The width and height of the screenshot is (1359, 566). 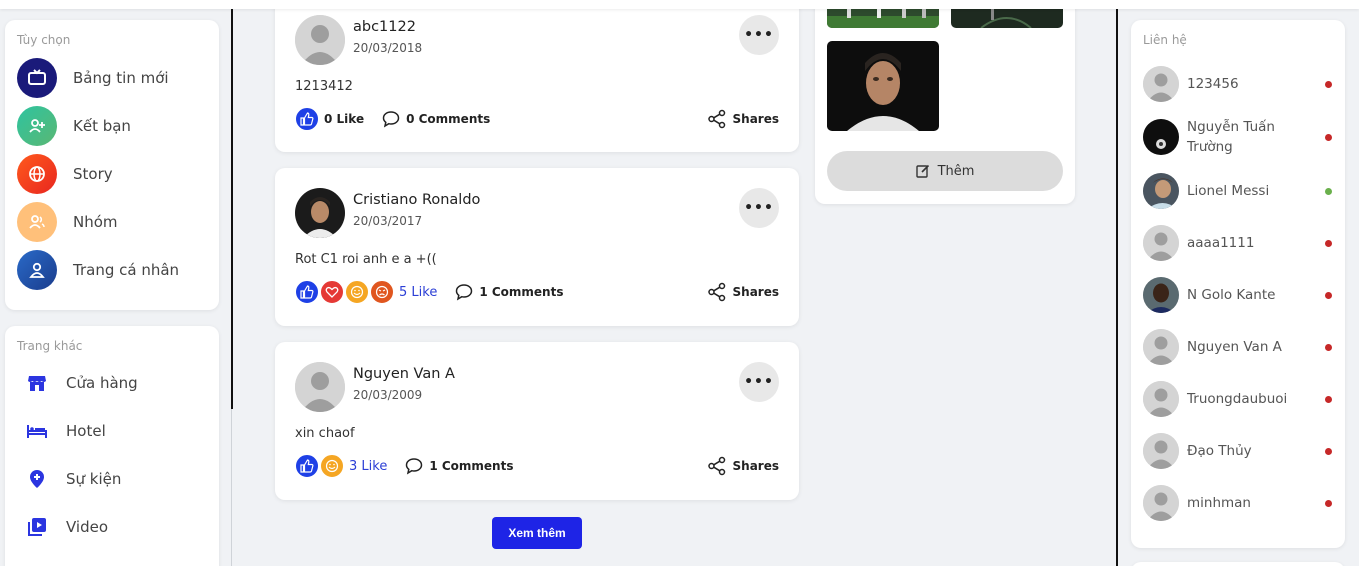 What do you see at coordinates (231, 487) in the screenshot?
I see `divider-left-lower` at bounding box center [231, 487].